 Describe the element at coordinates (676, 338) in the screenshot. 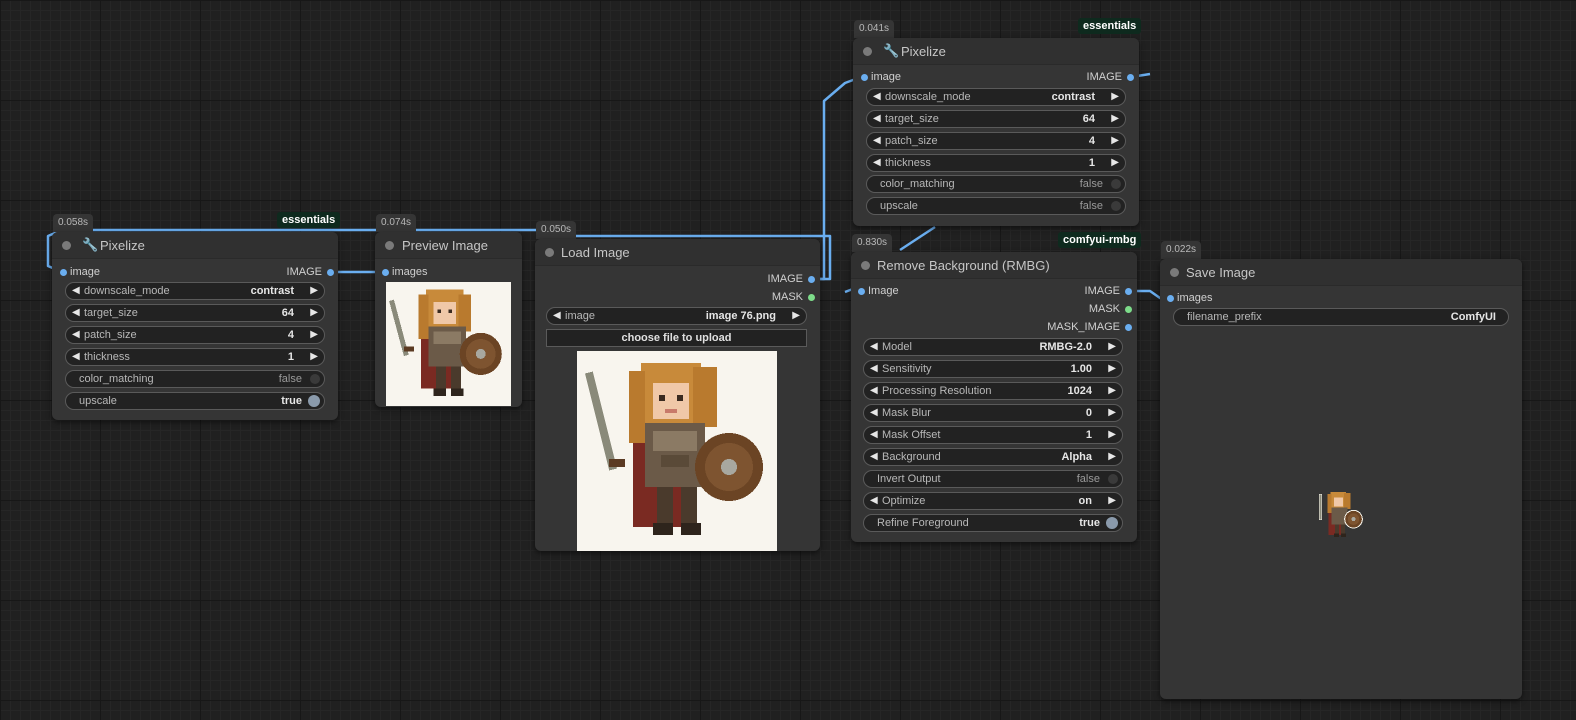

I see `choose-file-button: choose file to upload` at that location.